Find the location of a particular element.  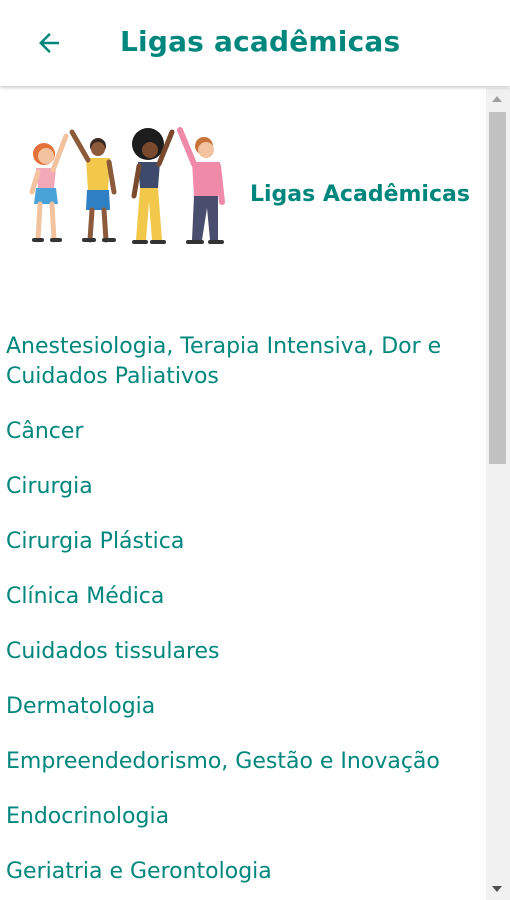

league-item: Clínica Médica is located at coordinates (241, 597).